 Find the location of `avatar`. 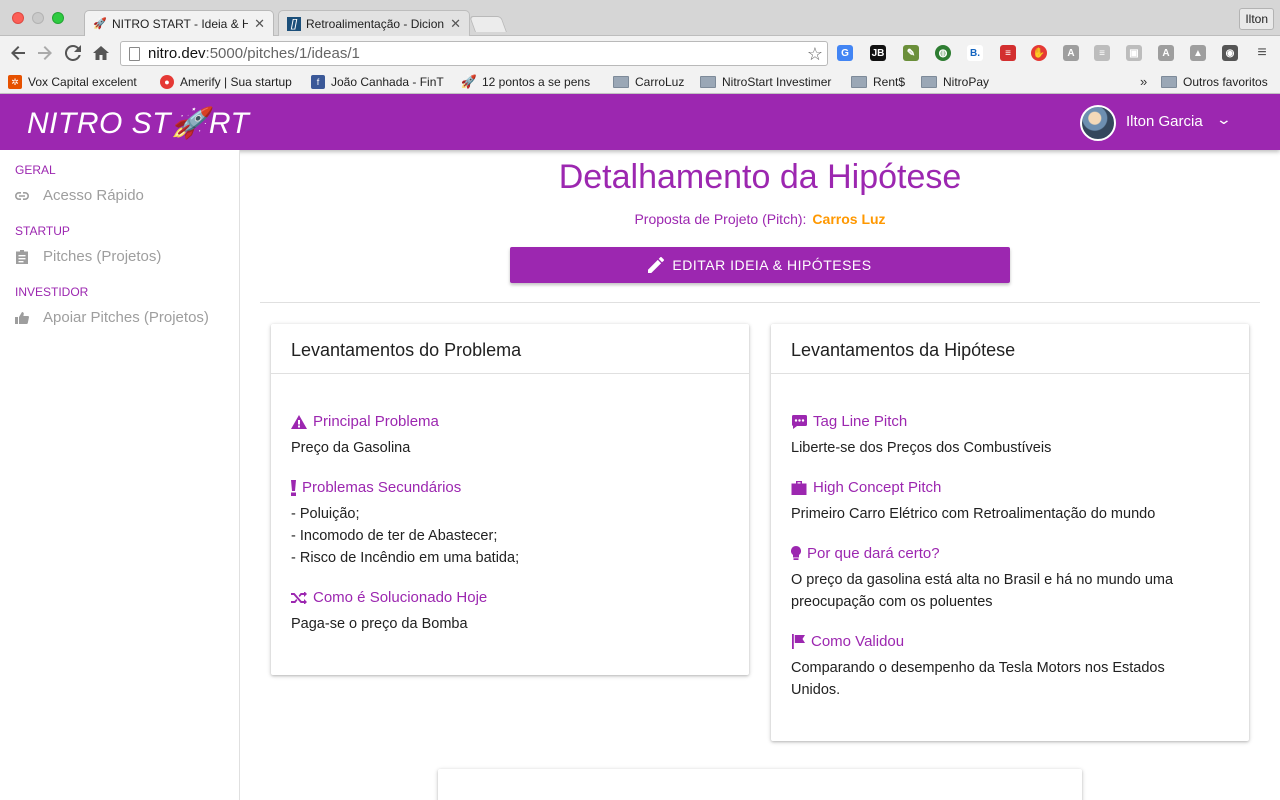

avatar is located at coordinates (1098, 123).